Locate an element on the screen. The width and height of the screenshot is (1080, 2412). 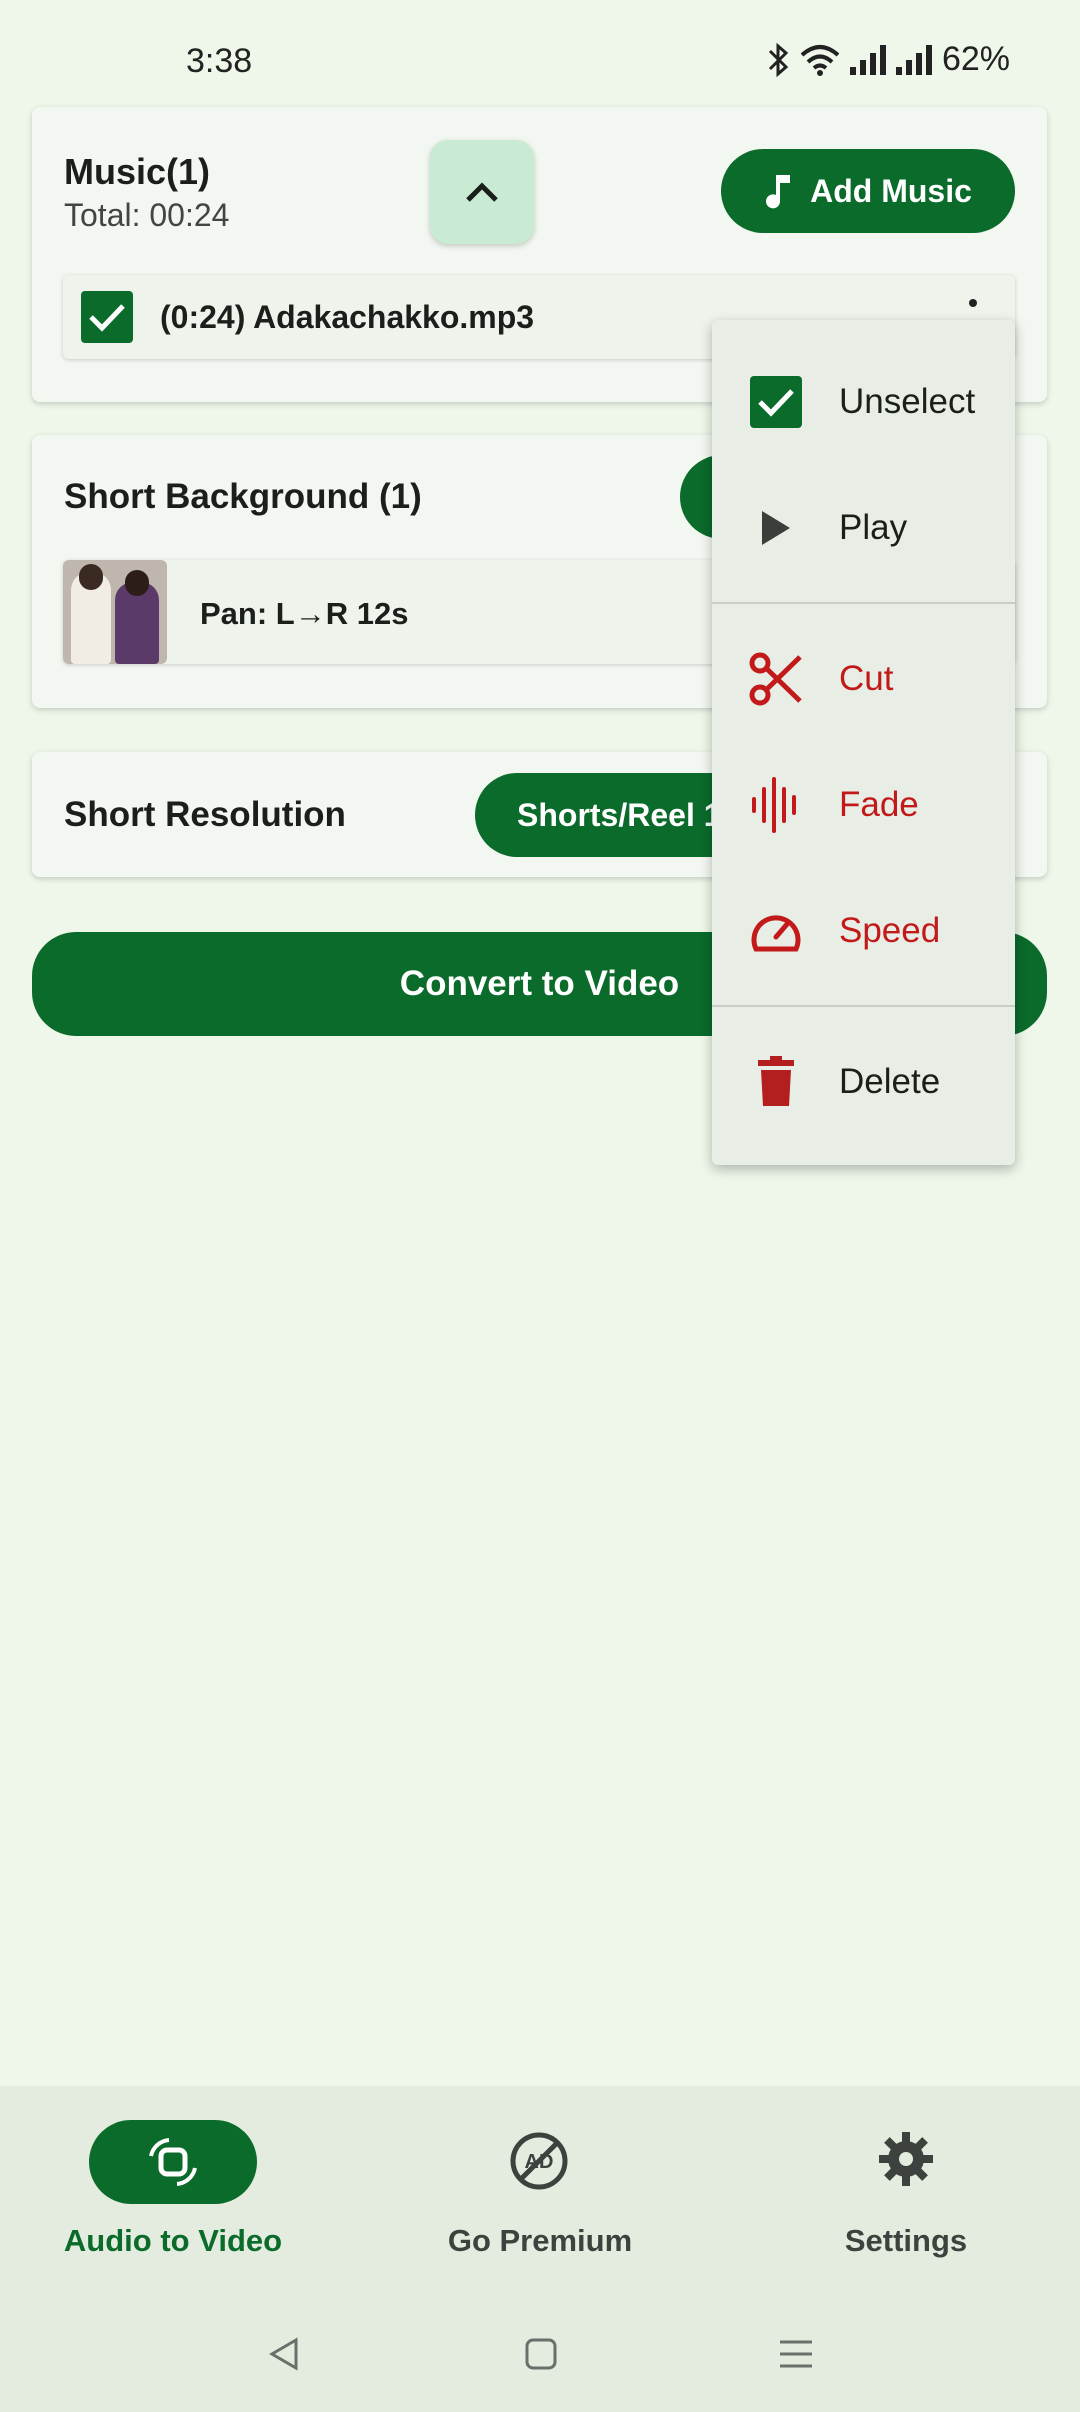
background-item-label: Pan: L→R 12s is located at coordinates (304, 613).